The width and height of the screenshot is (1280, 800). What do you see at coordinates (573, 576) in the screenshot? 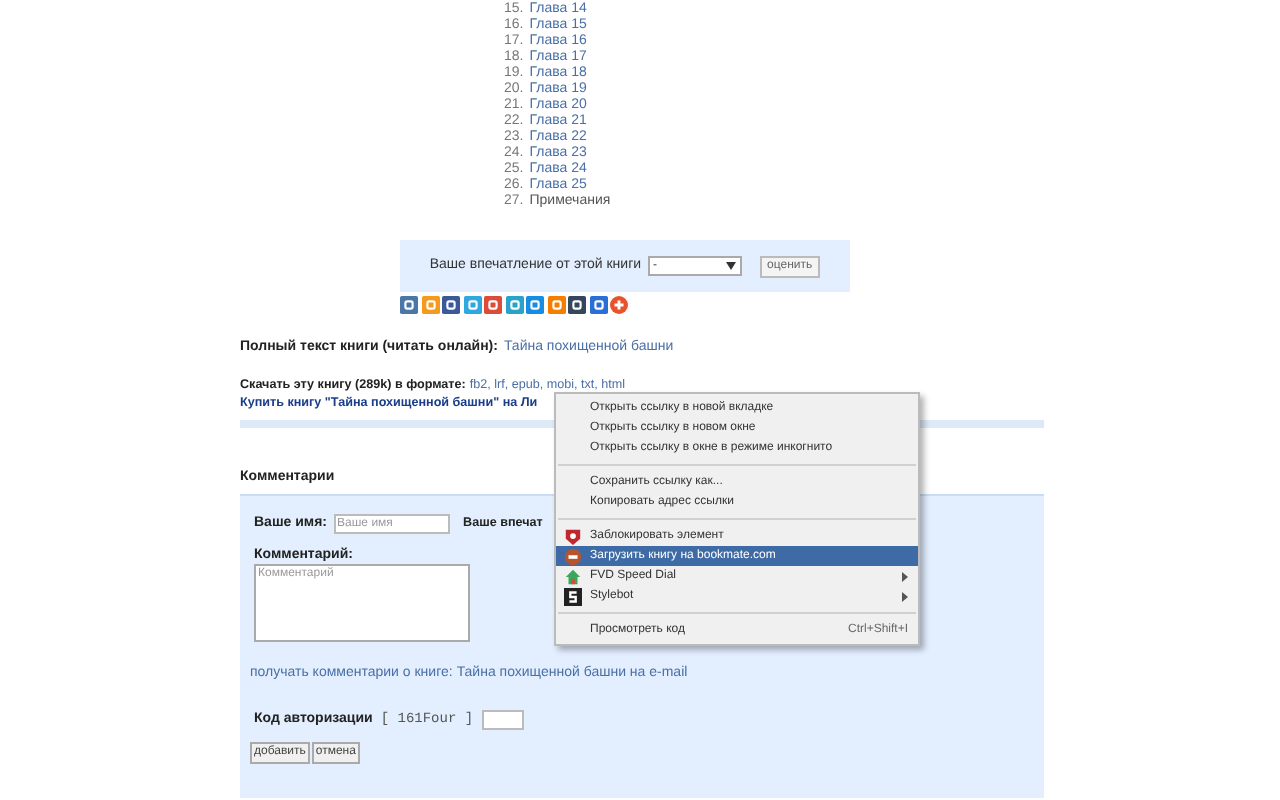
I see `house-icon` at bounding box center [573, 576].